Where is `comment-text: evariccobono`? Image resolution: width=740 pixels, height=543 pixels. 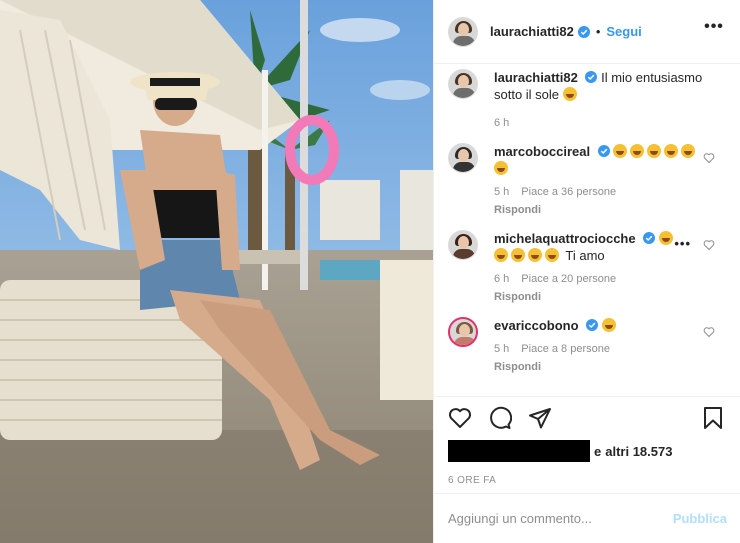 comment-text: evariccobono is located at coordinates (601, 325).